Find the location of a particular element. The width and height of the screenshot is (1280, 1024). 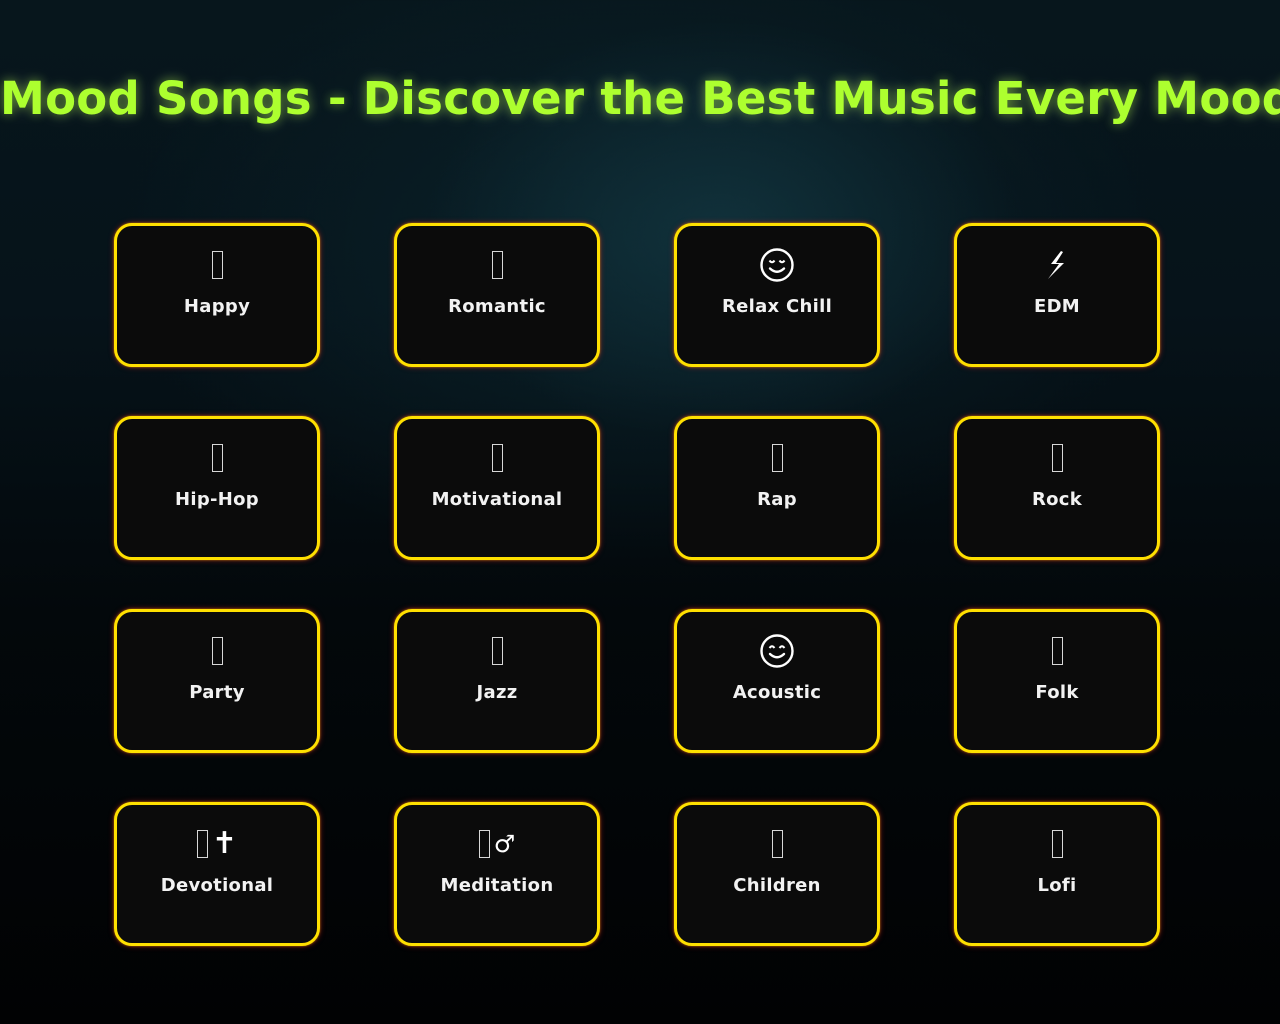

mood-card-party: Party is located at coordinates (217, 681).